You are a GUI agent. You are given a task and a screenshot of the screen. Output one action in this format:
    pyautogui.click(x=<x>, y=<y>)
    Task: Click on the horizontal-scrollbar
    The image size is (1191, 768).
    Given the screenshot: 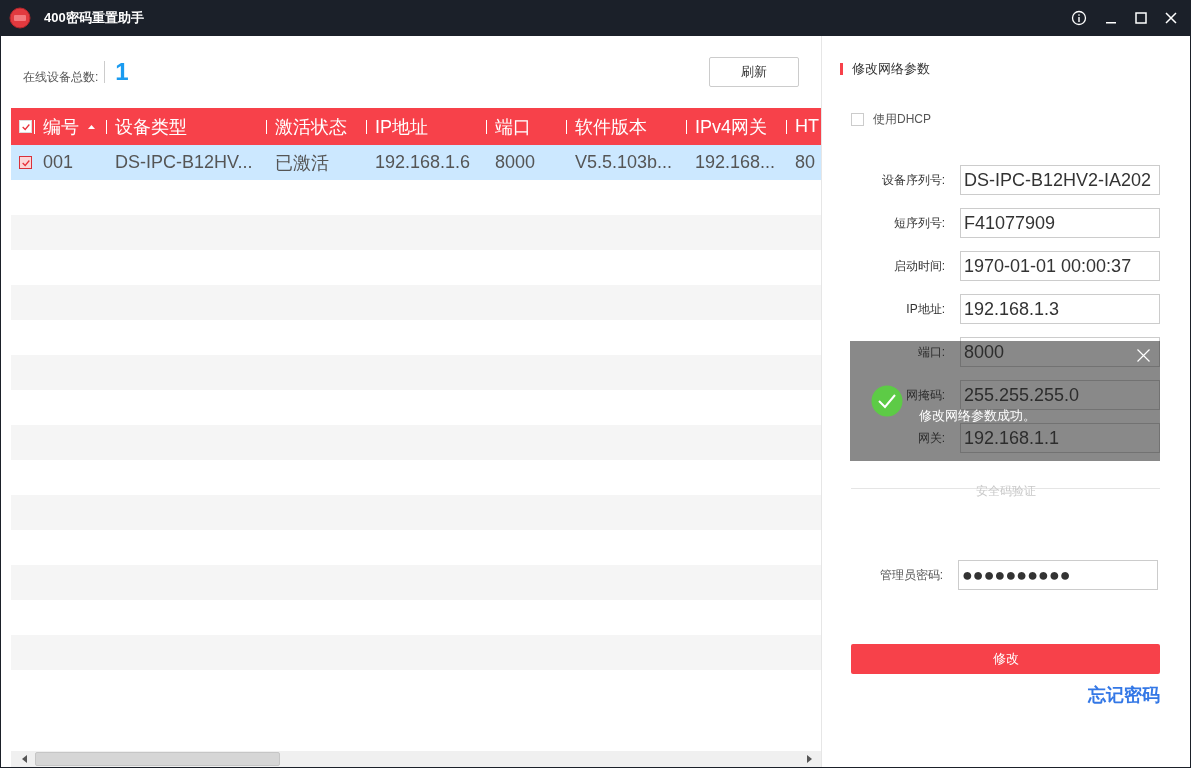 What is the action you would take?
    pyautogui.click(x=416, y=759)
    